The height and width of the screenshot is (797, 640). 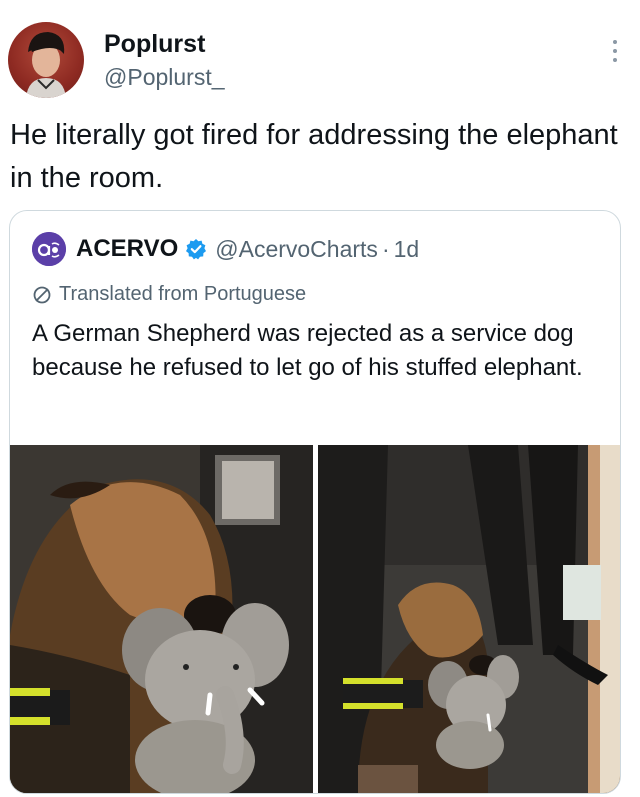 I want to click on verified-badge-icon, so click(x=196, y=249).